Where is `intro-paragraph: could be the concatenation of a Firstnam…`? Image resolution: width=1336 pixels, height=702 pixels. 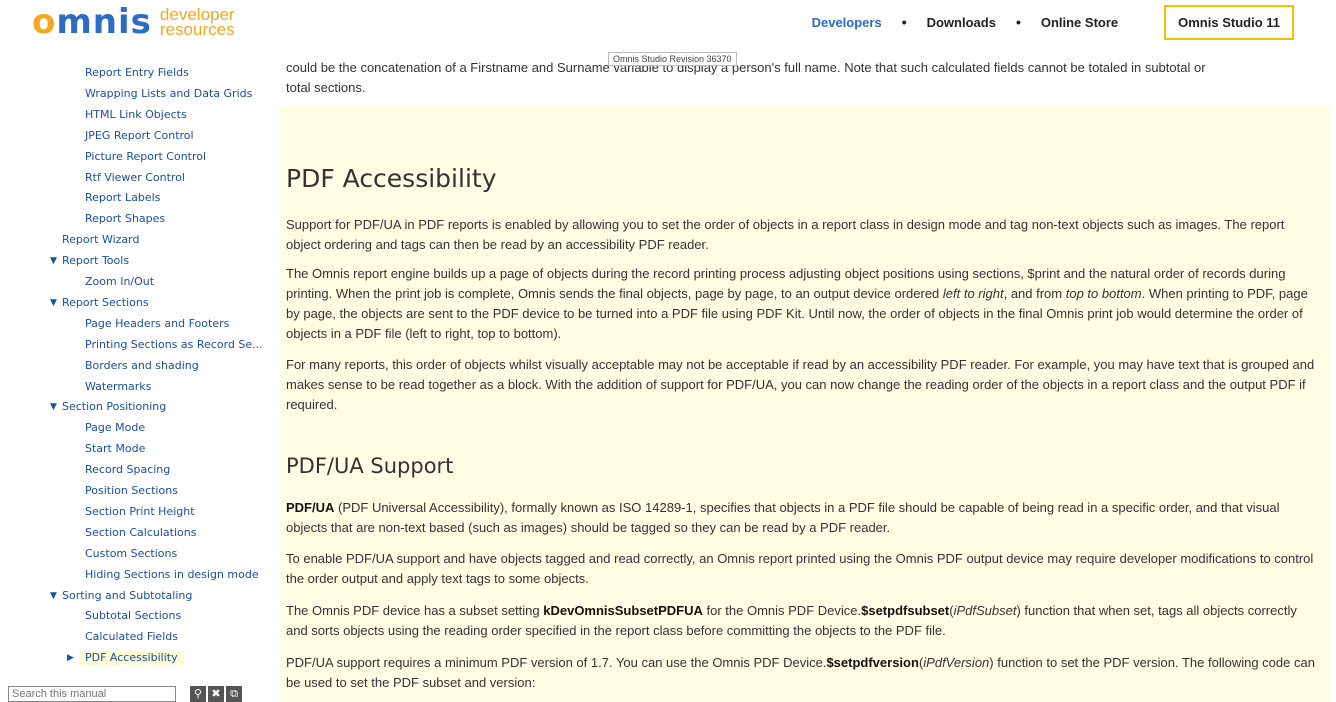 intro-paragraph: could be the concatenation of a Firstnam… is located at coordinates (804, 78).